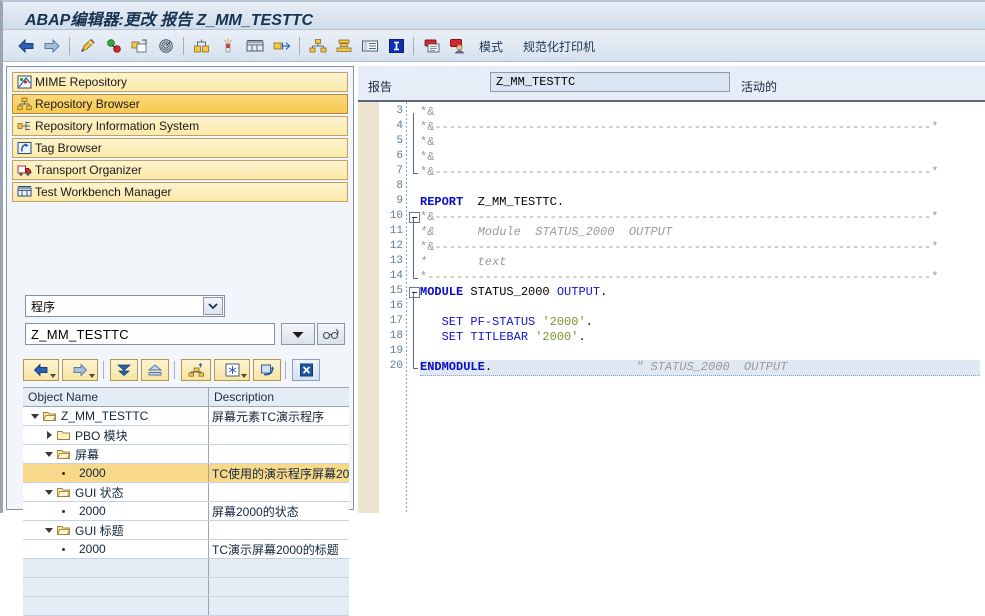 This screenshot has height=616, width=985. I want to click on navigate-icon, so click(282, 46).